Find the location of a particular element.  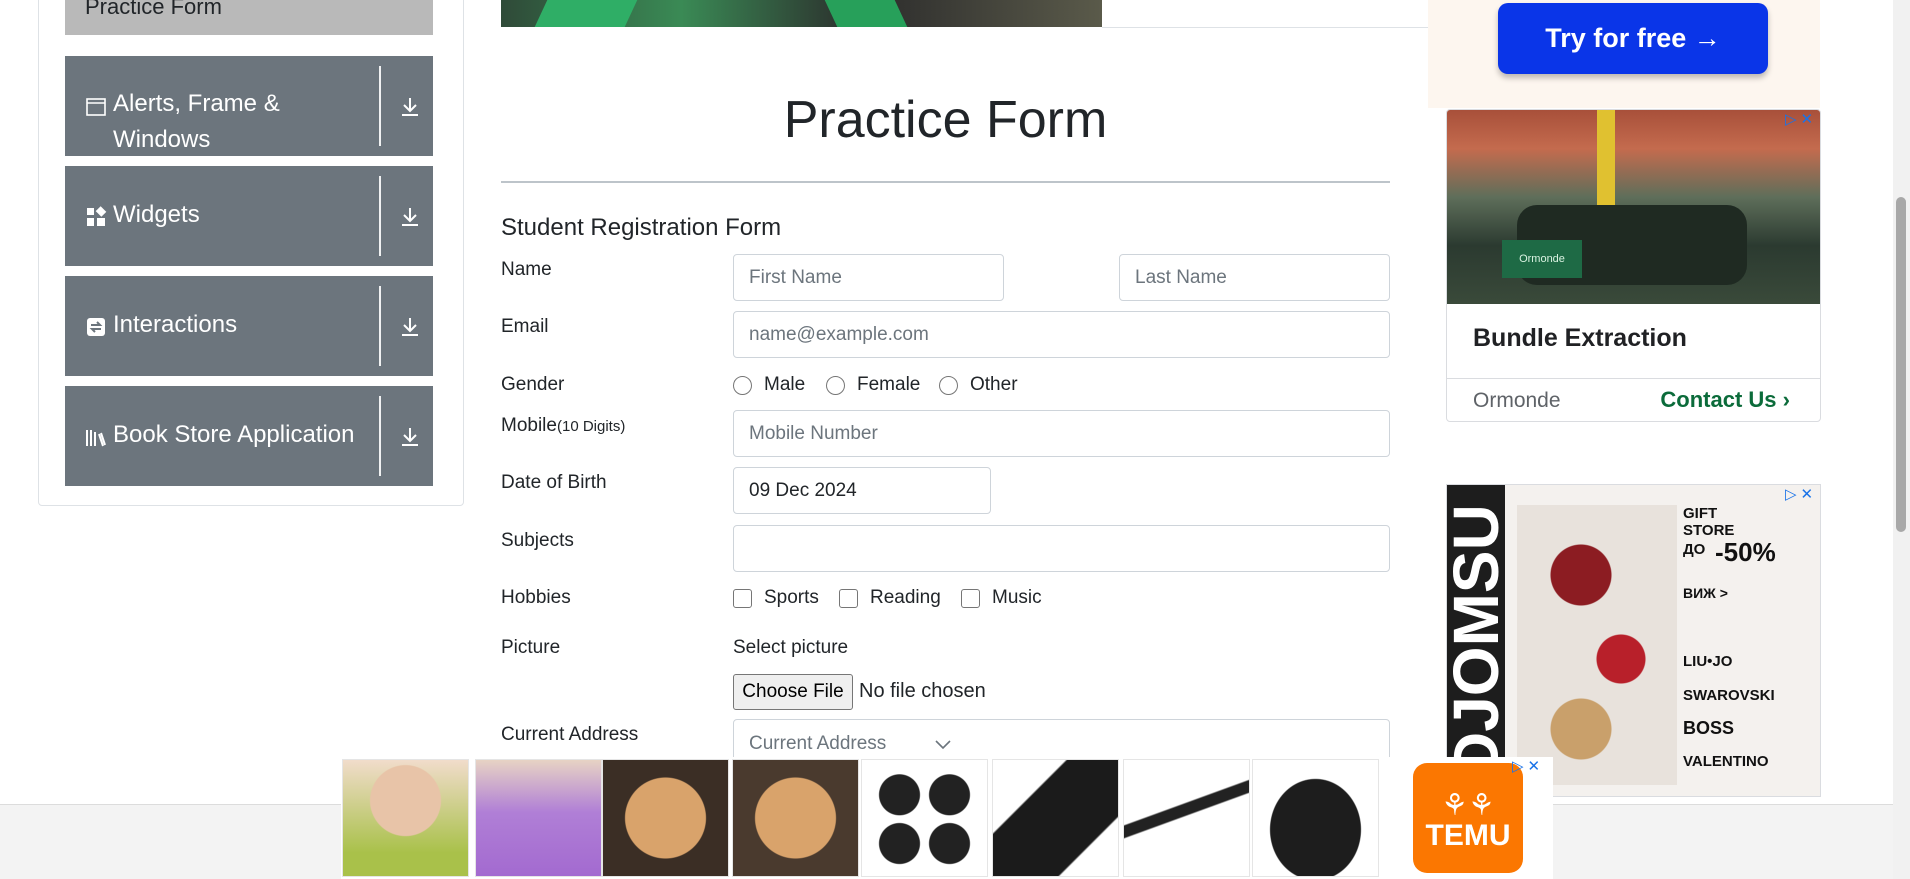

ad-brand-boss: BOSS is located at coordinates (1709, 728).